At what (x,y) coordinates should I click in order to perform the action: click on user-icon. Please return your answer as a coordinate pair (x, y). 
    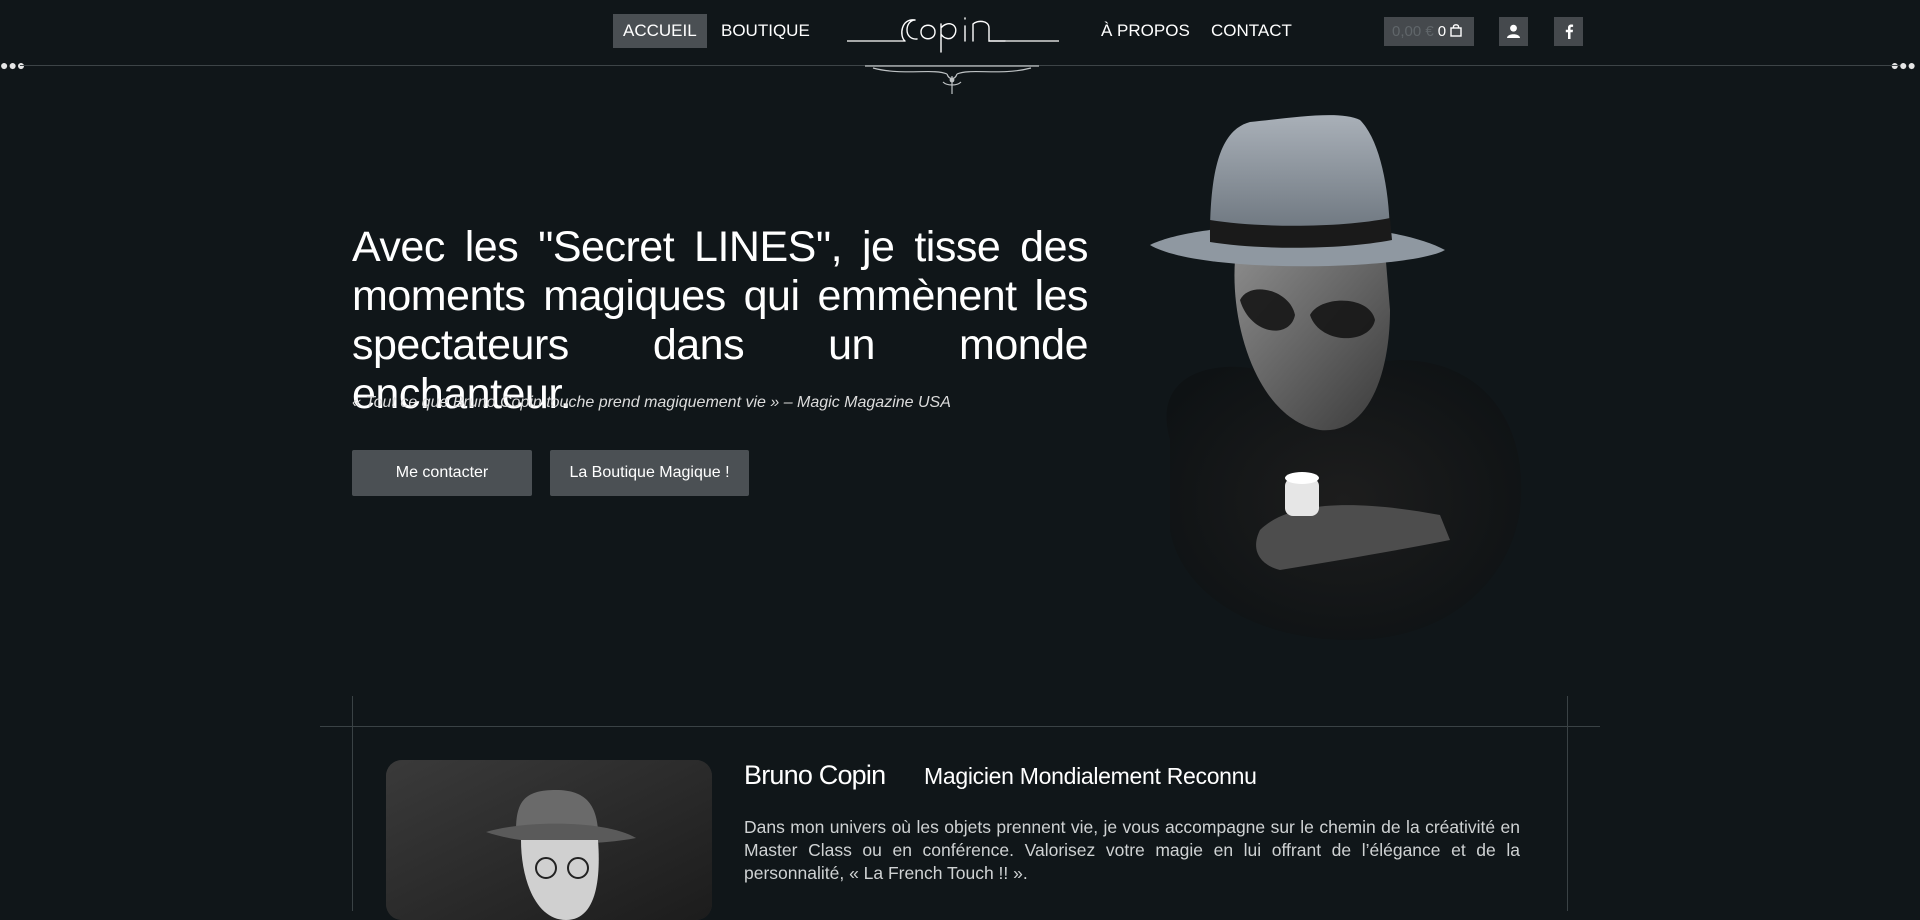
    Looking at the image, I should click on (1513, 31).